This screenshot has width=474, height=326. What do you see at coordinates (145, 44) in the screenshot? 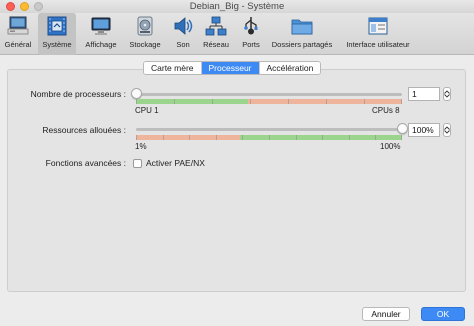
I see `toolbar-label: Stockage` at bounding box center [145, 44].